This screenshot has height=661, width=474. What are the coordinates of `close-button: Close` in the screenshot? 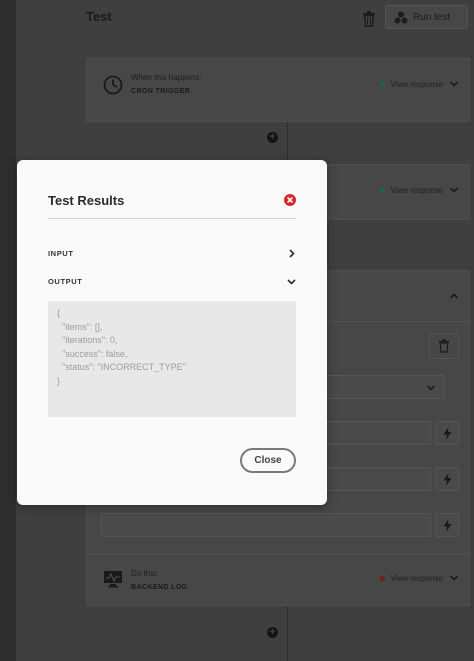 It's located at (268, 460).